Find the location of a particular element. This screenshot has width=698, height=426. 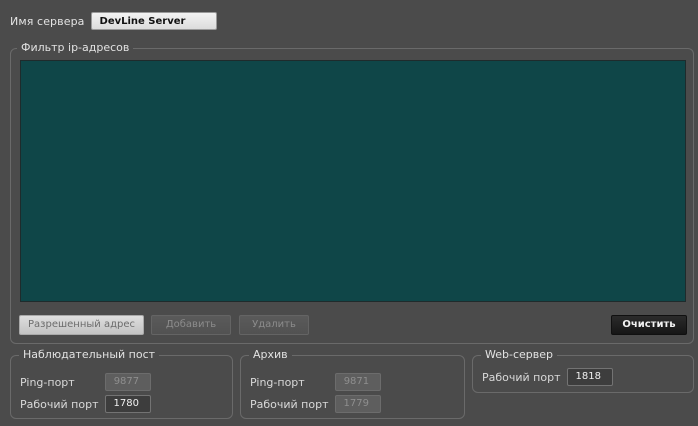

server-name-label: Имя сервера is located at coordinates (47, 21).